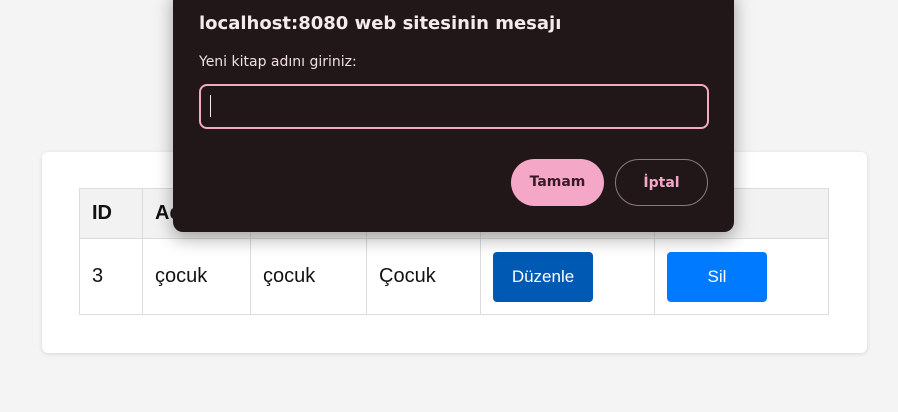  Describe the element at coordinates (661, 182) in the screenshot. I see `cancel-button: İptal` at that location.